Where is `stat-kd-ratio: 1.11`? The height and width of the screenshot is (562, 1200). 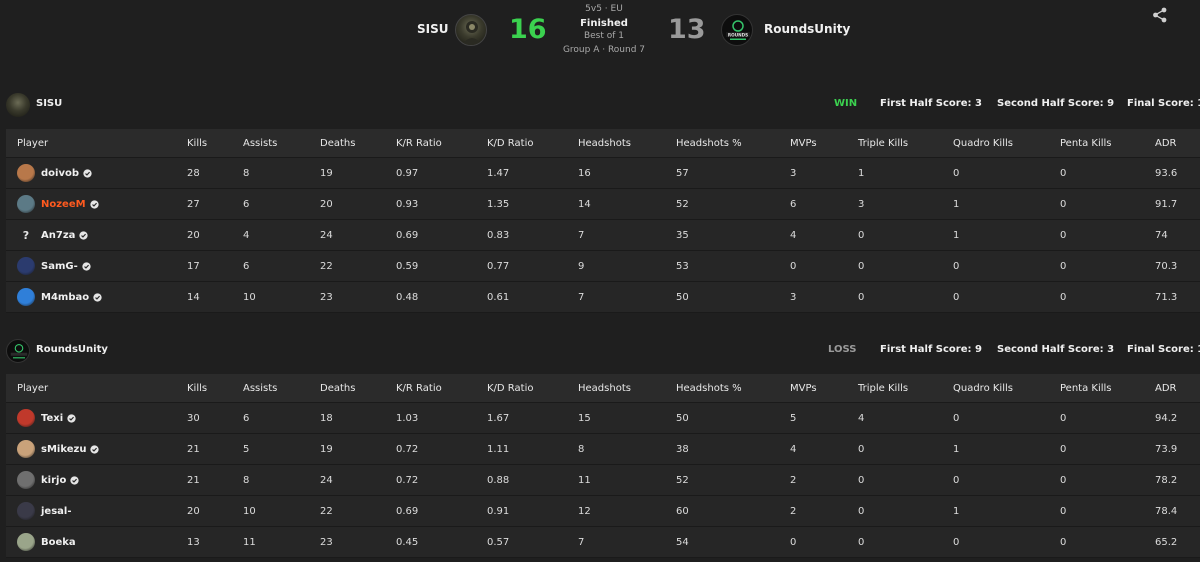
stat-kd-ratio: 1.11 is located at coordinates (498, 449).